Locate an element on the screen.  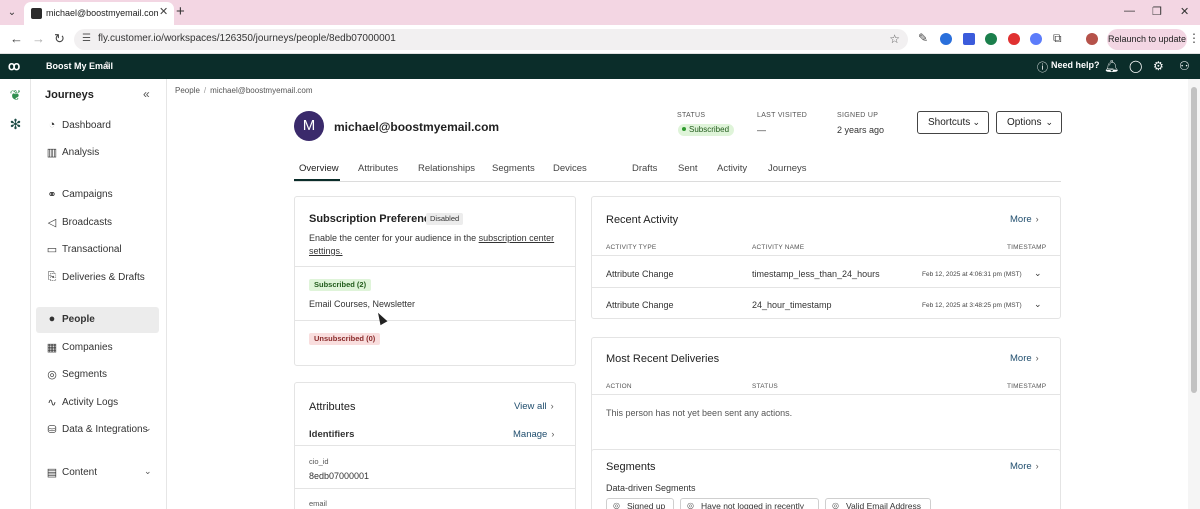
pipelines-product-icon: ✻ is located at coordinates (15, 124).